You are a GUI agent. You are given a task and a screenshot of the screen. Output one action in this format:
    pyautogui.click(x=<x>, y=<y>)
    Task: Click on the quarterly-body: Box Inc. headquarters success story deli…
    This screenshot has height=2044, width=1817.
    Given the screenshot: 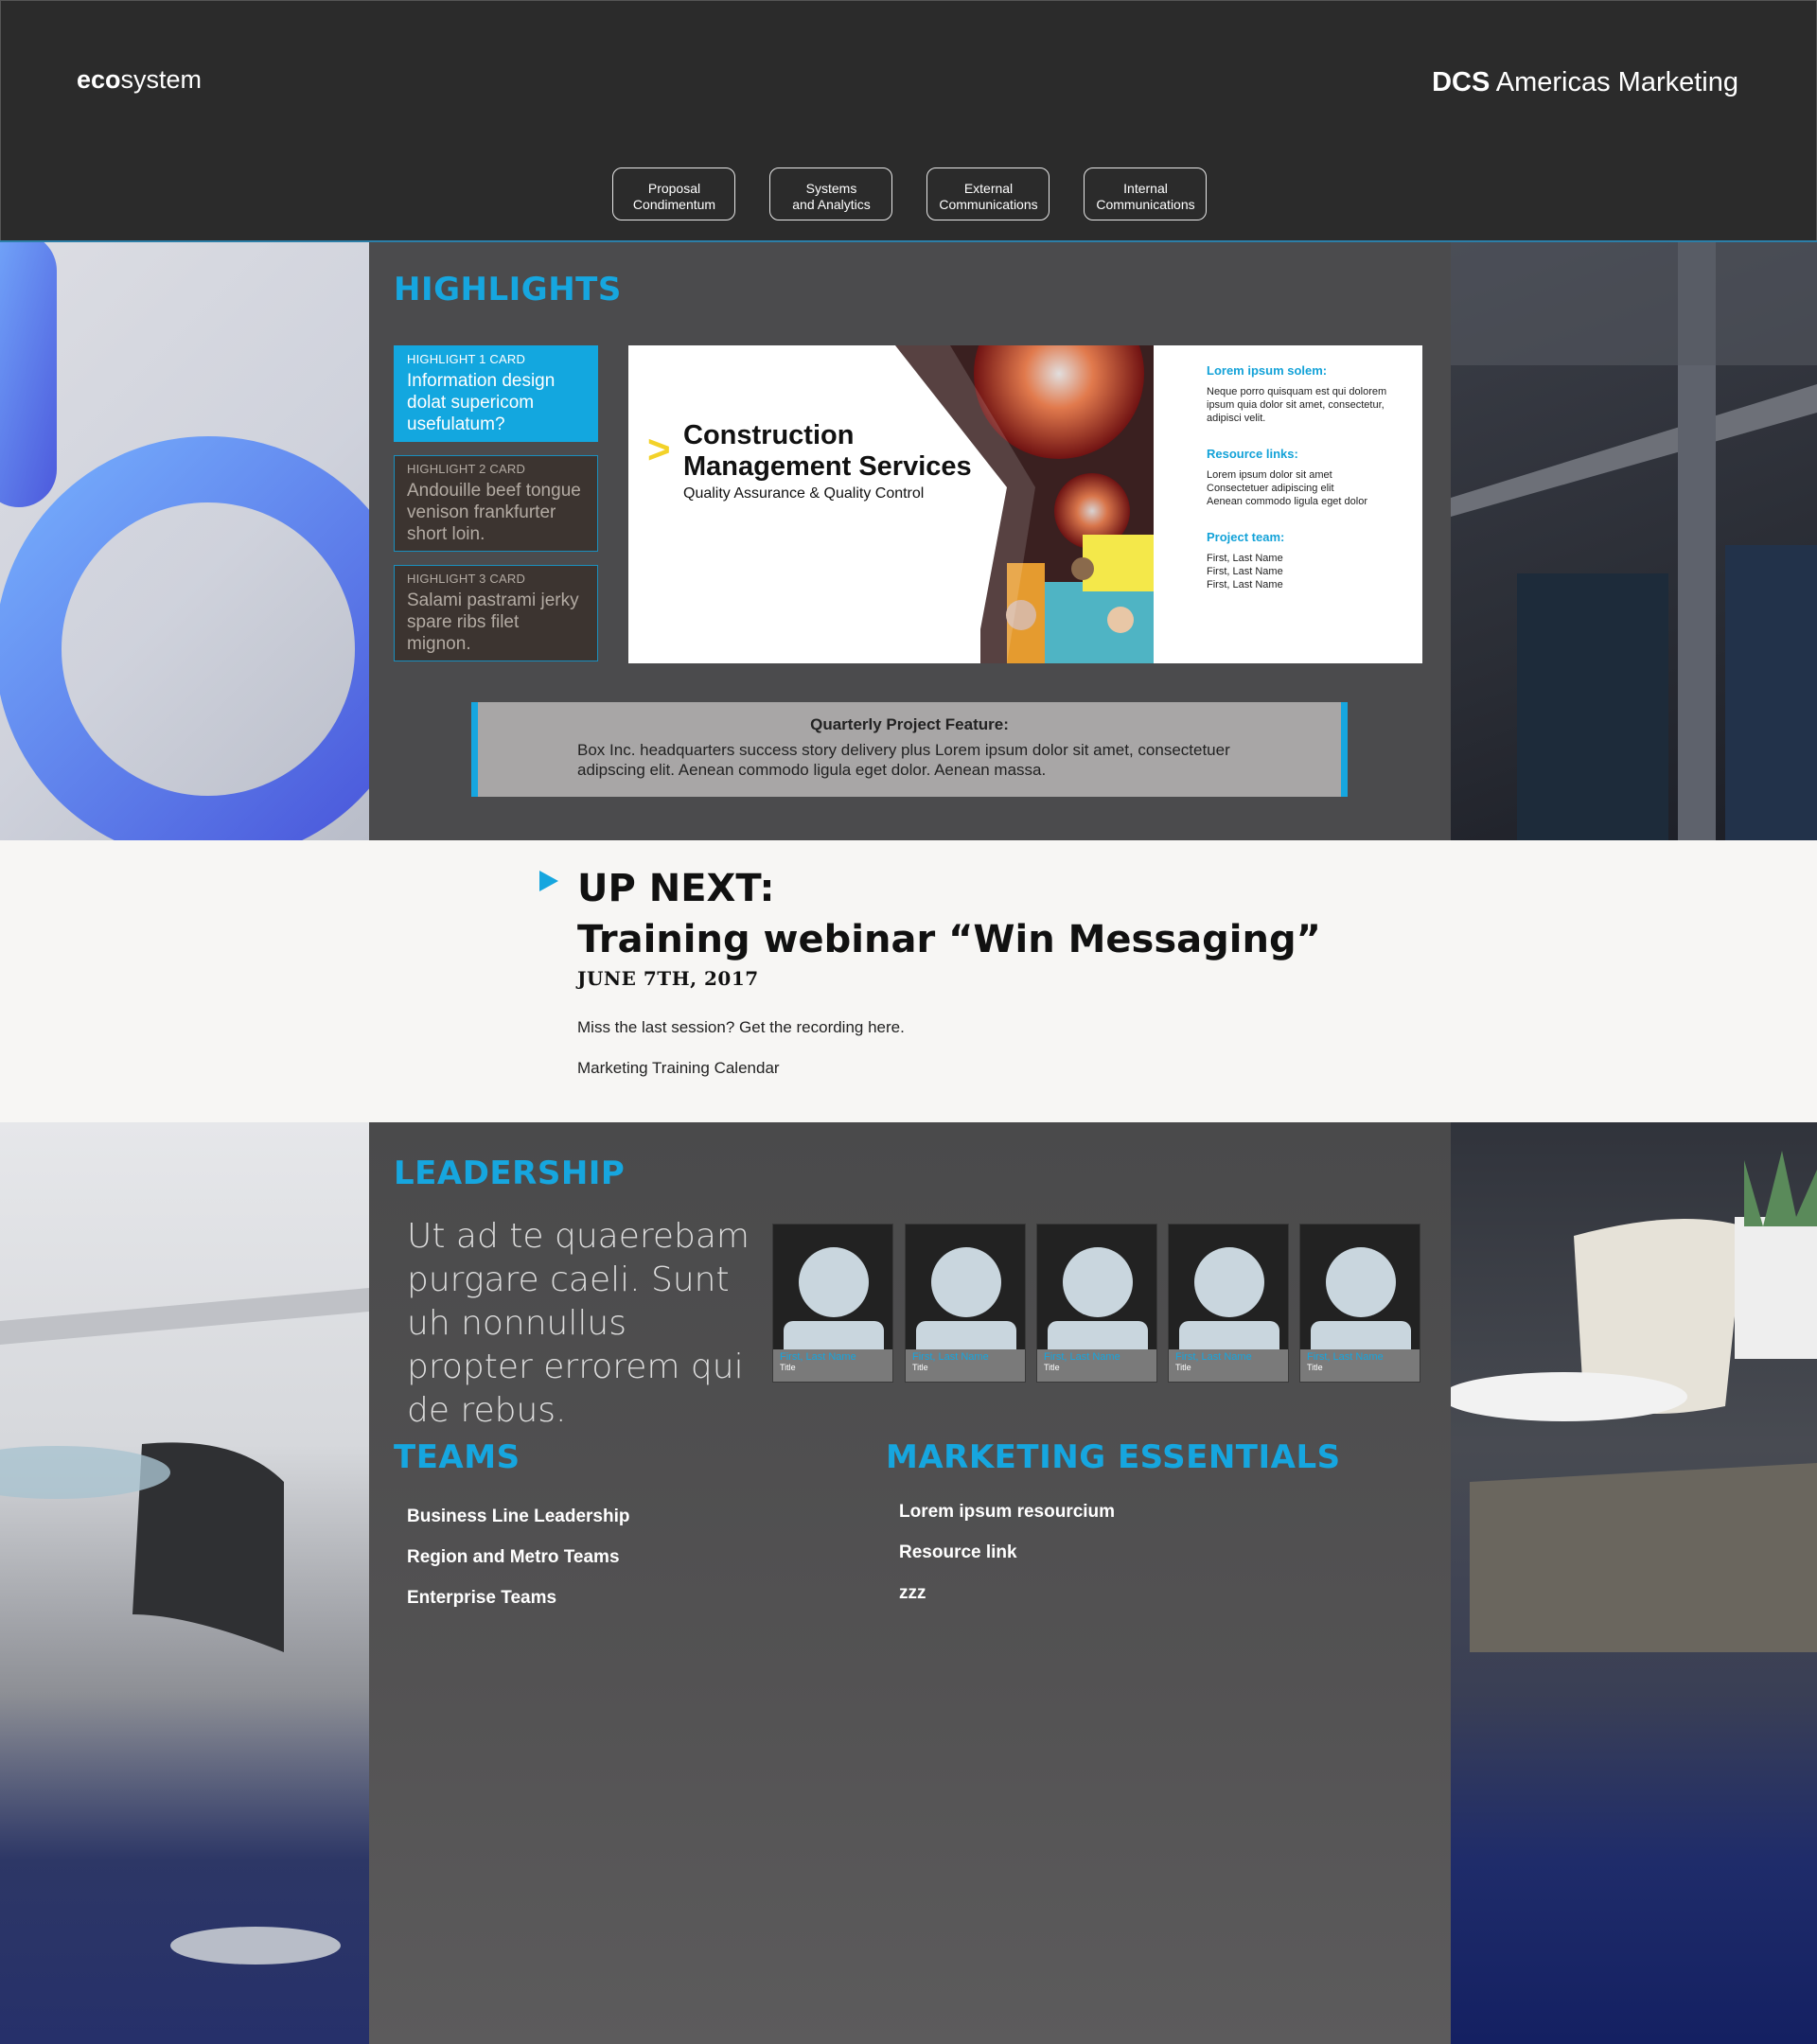 What is the action you would take?
    pyautogui.click(x=903, y=760)
    